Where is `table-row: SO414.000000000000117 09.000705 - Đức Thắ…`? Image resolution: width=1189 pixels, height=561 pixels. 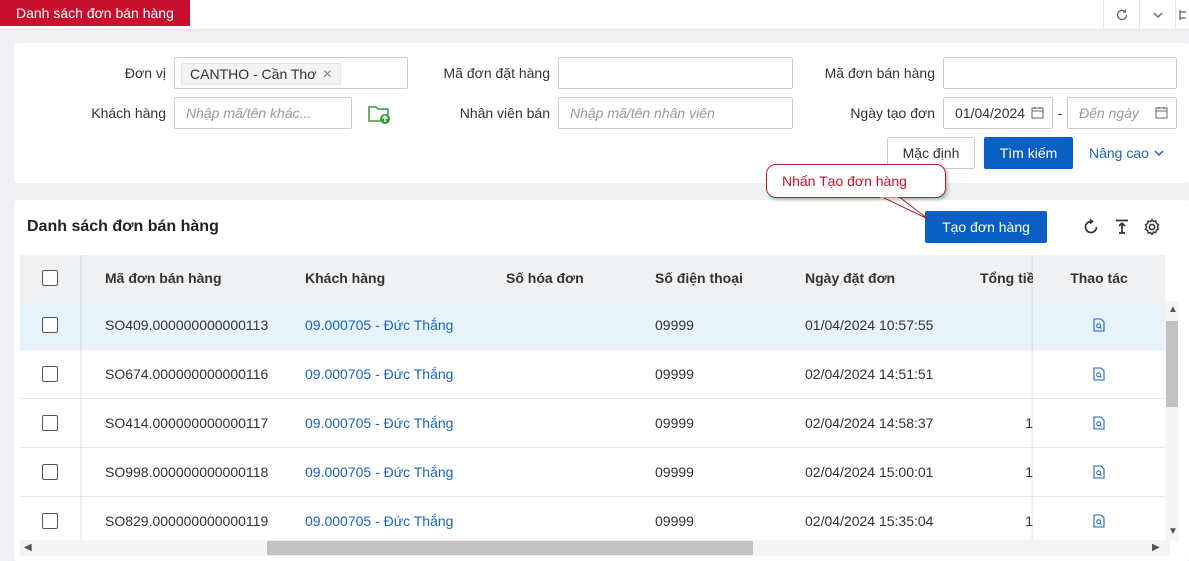
table-row: SO414.000000000000117 09.000705 - Đức Thắ… is located at coordinates (592, 423).